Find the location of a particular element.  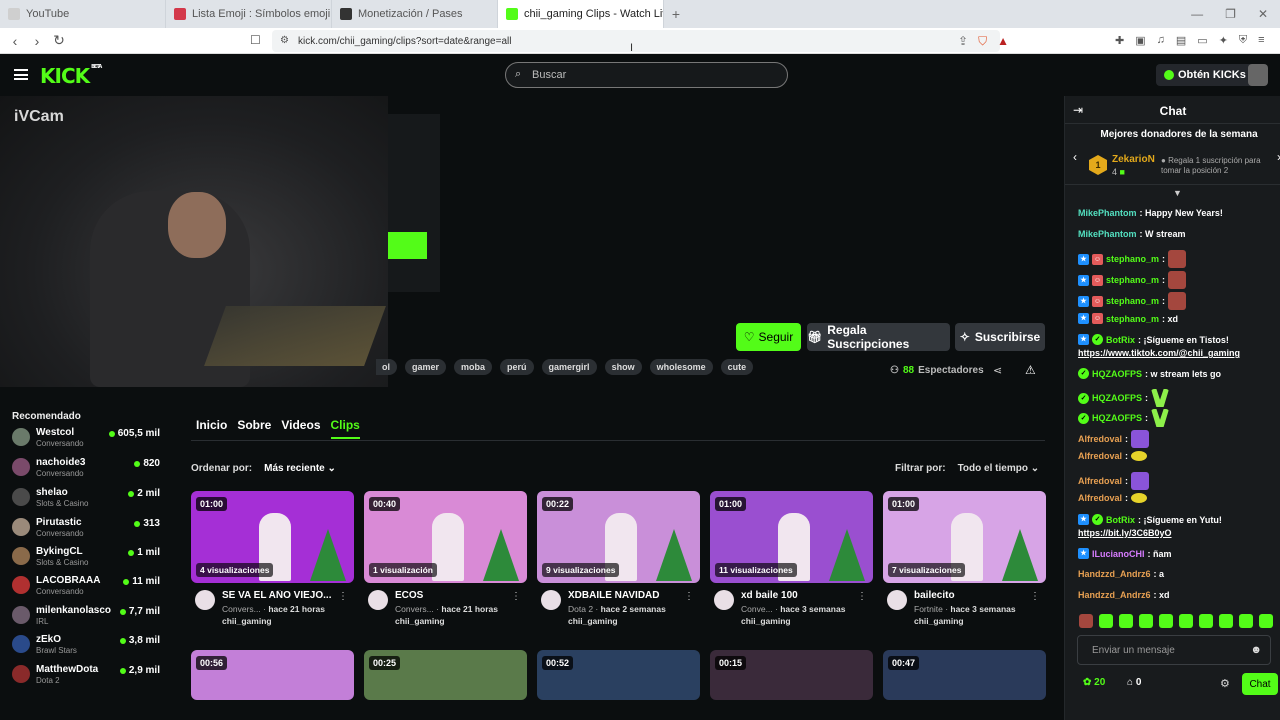

clip-thumbnail: 00:56 is located at coordinates (272, 675).